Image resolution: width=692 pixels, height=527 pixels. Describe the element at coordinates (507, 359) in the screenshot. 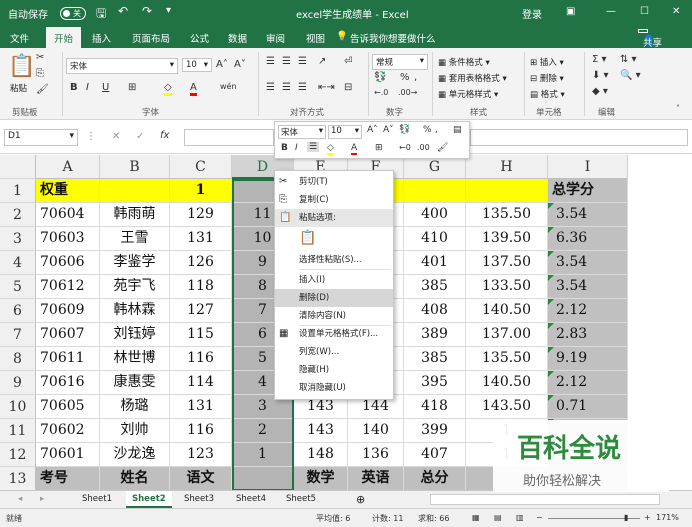

I see `cell-H8: 135.50` at that location.